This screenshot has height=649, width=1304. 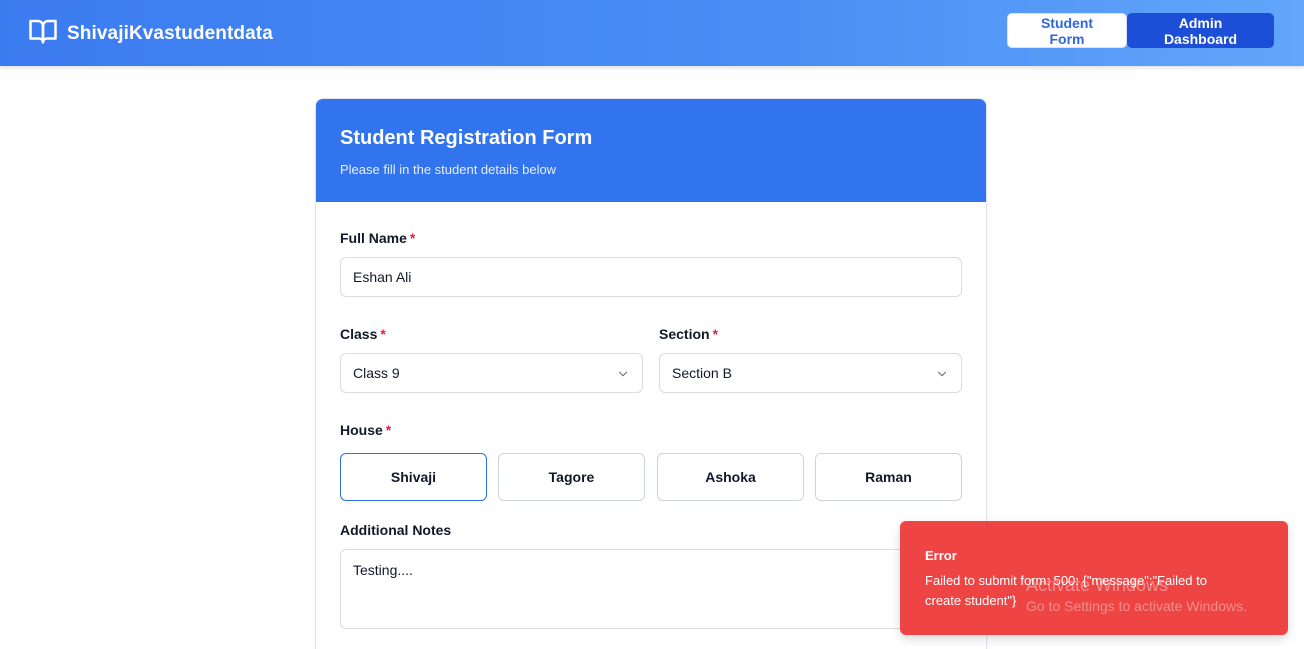 What do you see at coordinates (373, 238) in the screenshot?
I see `full-name-label-text: Full Name` at bounding box center [373, 238].